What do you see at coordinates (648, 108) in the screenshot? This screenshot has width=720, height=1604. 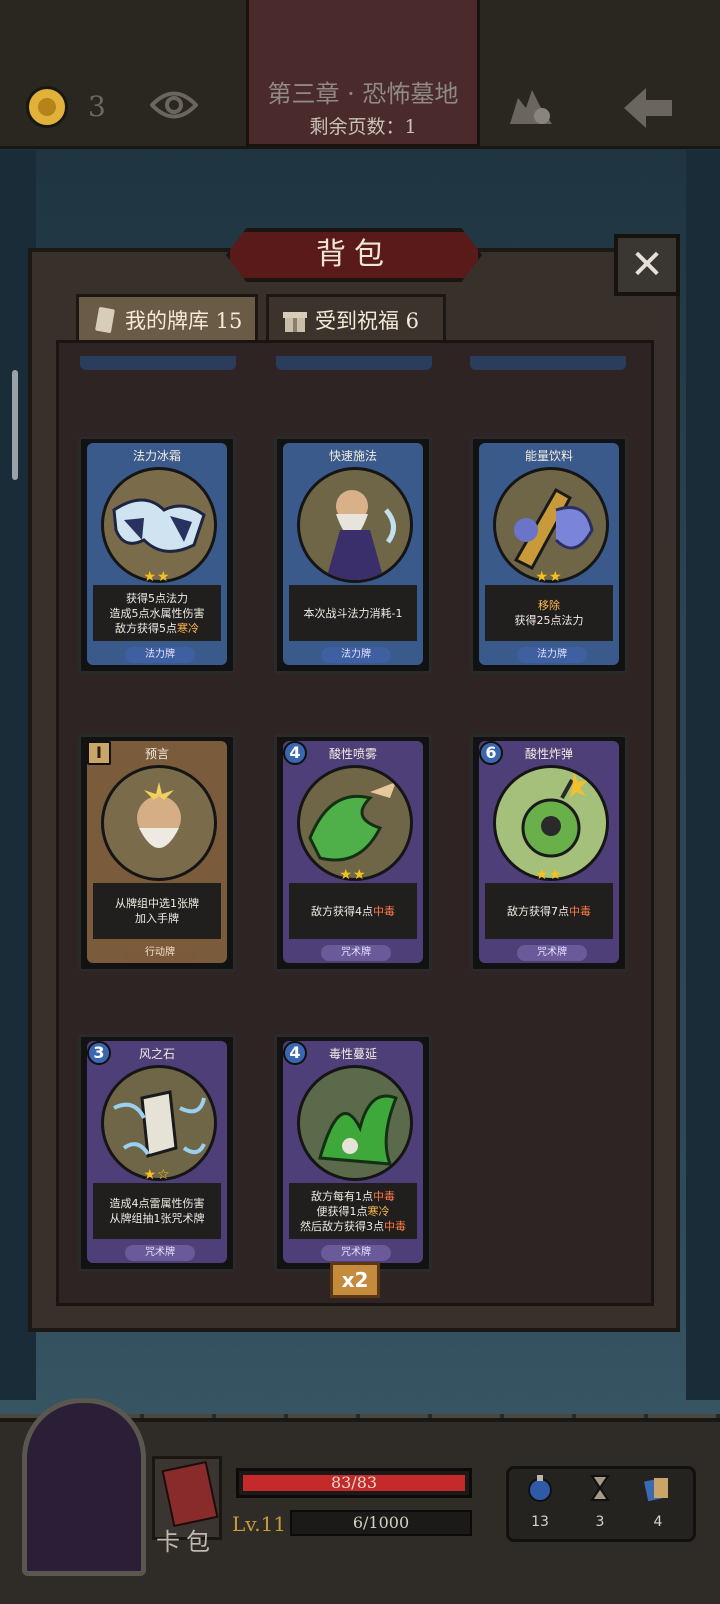 I see `back-arrow-icon` at bounding box center [648, 108].